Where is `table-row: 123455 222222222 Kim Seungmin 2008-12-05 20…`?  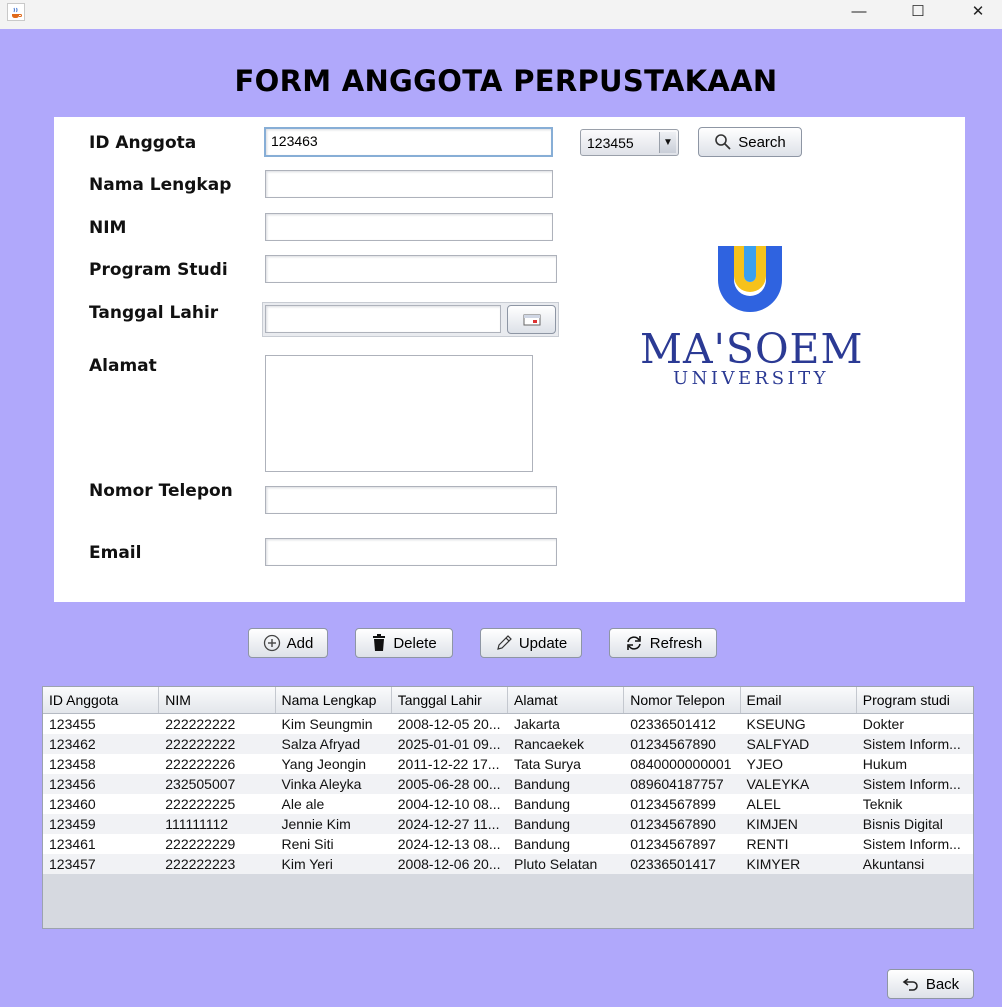 table-row: 123455 222222222 Kim Seungmin 2008-12-05 20… is located at coordinates (508, 724).